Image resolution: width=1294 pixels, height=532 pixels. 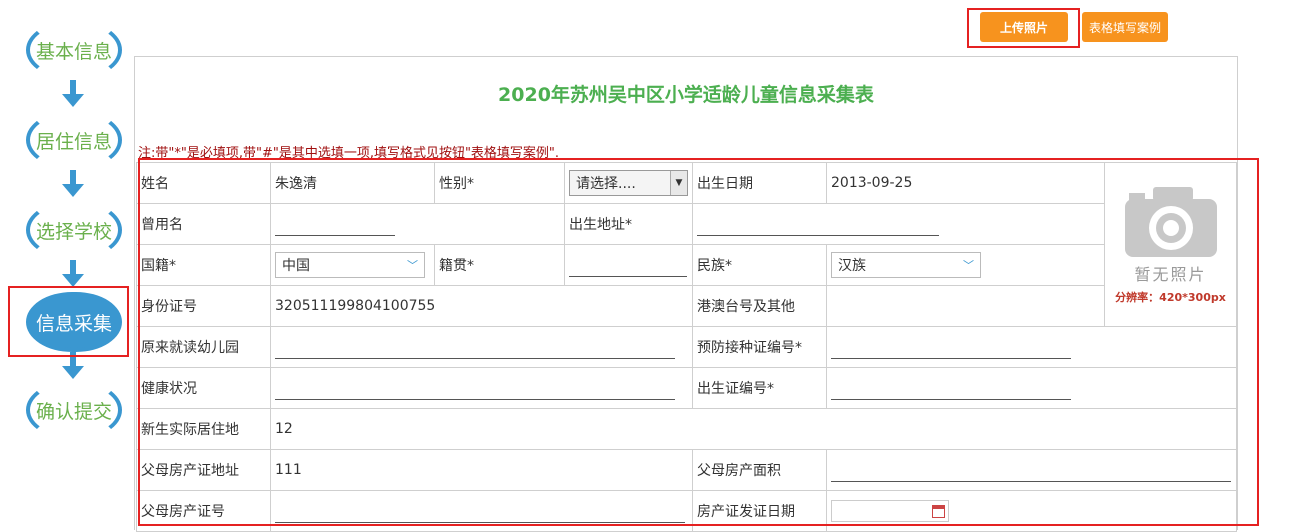 I want to click on nationality-select: 中国 ﹀, so click(x=350, y=265).